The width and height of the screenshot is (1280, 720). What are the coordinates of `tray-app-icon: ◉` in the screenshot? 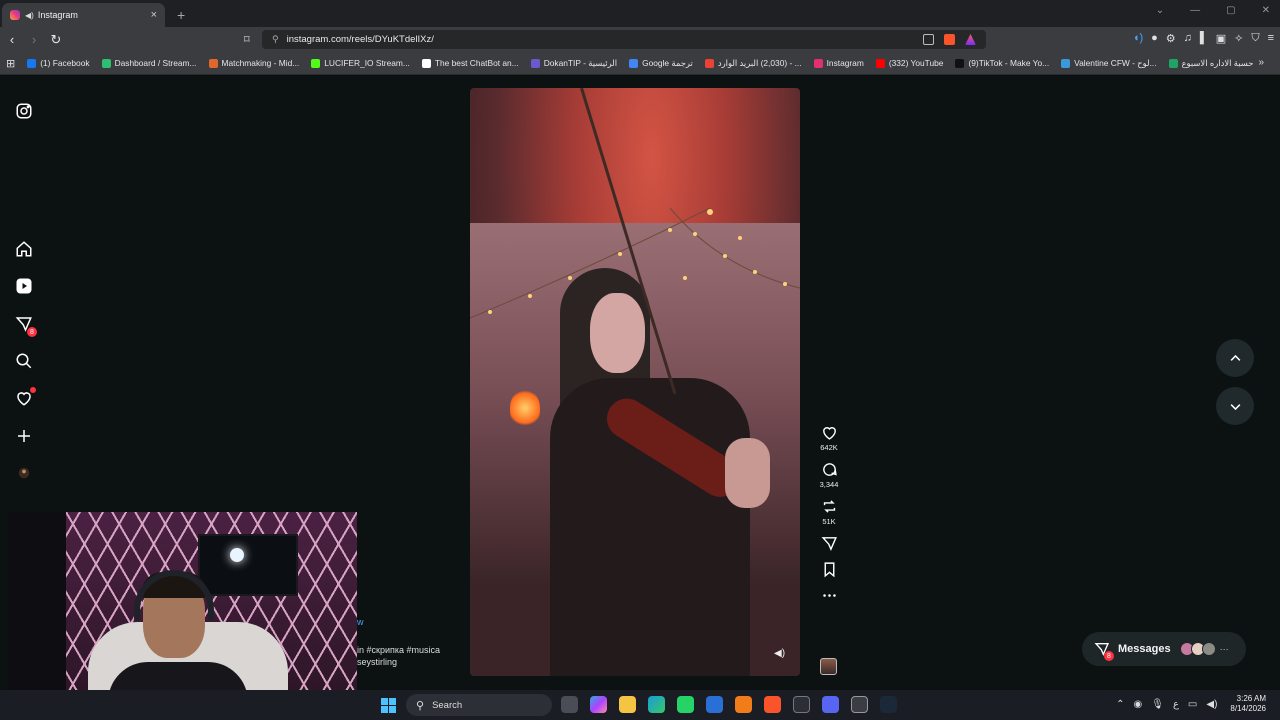 It's located at (1138, 704).